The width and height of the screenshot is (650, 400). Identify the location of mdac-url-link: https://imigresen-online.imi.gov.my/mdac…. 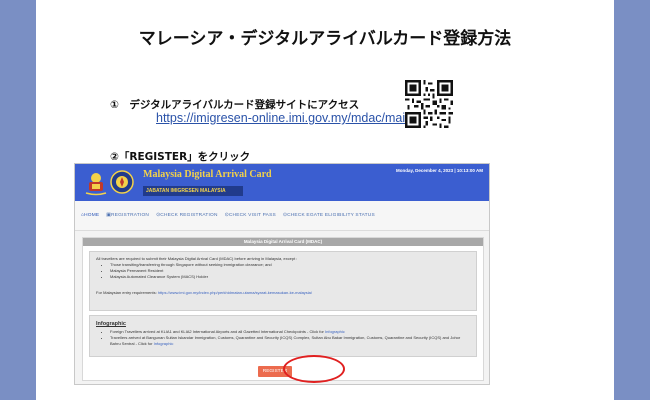
(284, 118).